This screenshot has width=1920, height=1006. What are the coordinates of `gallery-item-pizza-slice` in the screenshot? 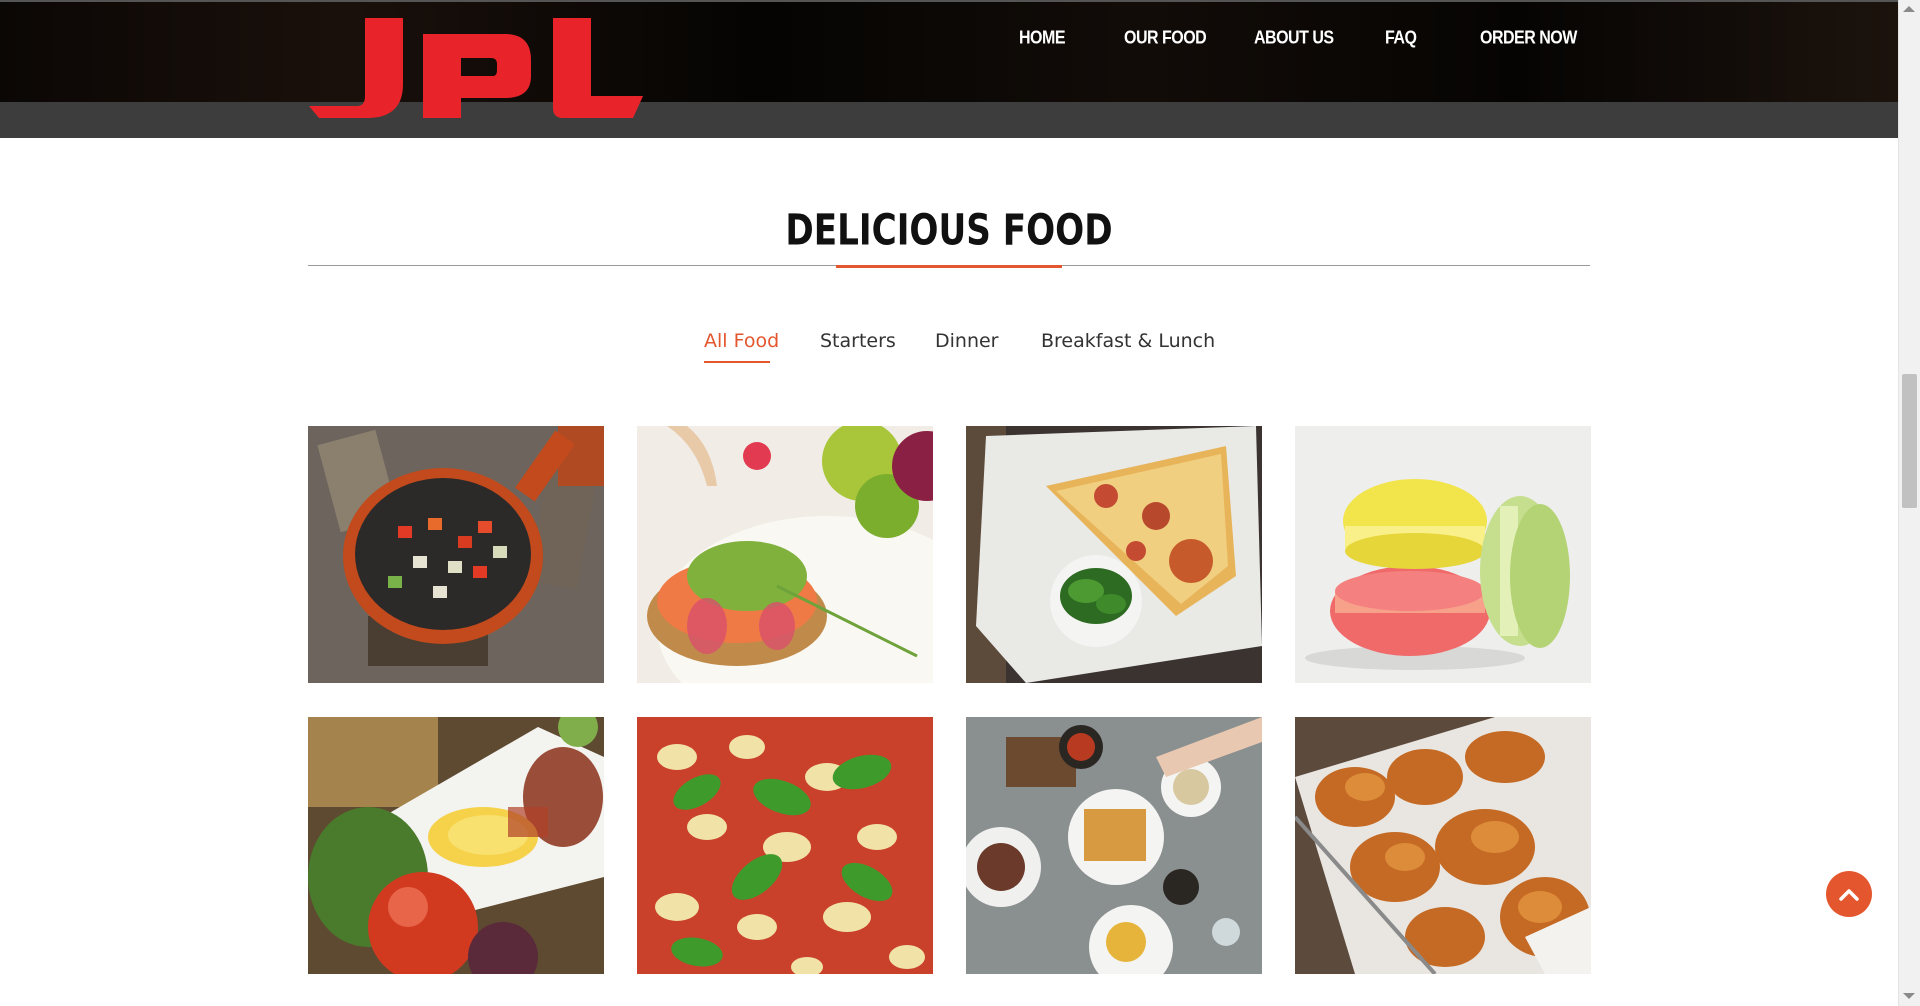 It's located at (1114, 554).